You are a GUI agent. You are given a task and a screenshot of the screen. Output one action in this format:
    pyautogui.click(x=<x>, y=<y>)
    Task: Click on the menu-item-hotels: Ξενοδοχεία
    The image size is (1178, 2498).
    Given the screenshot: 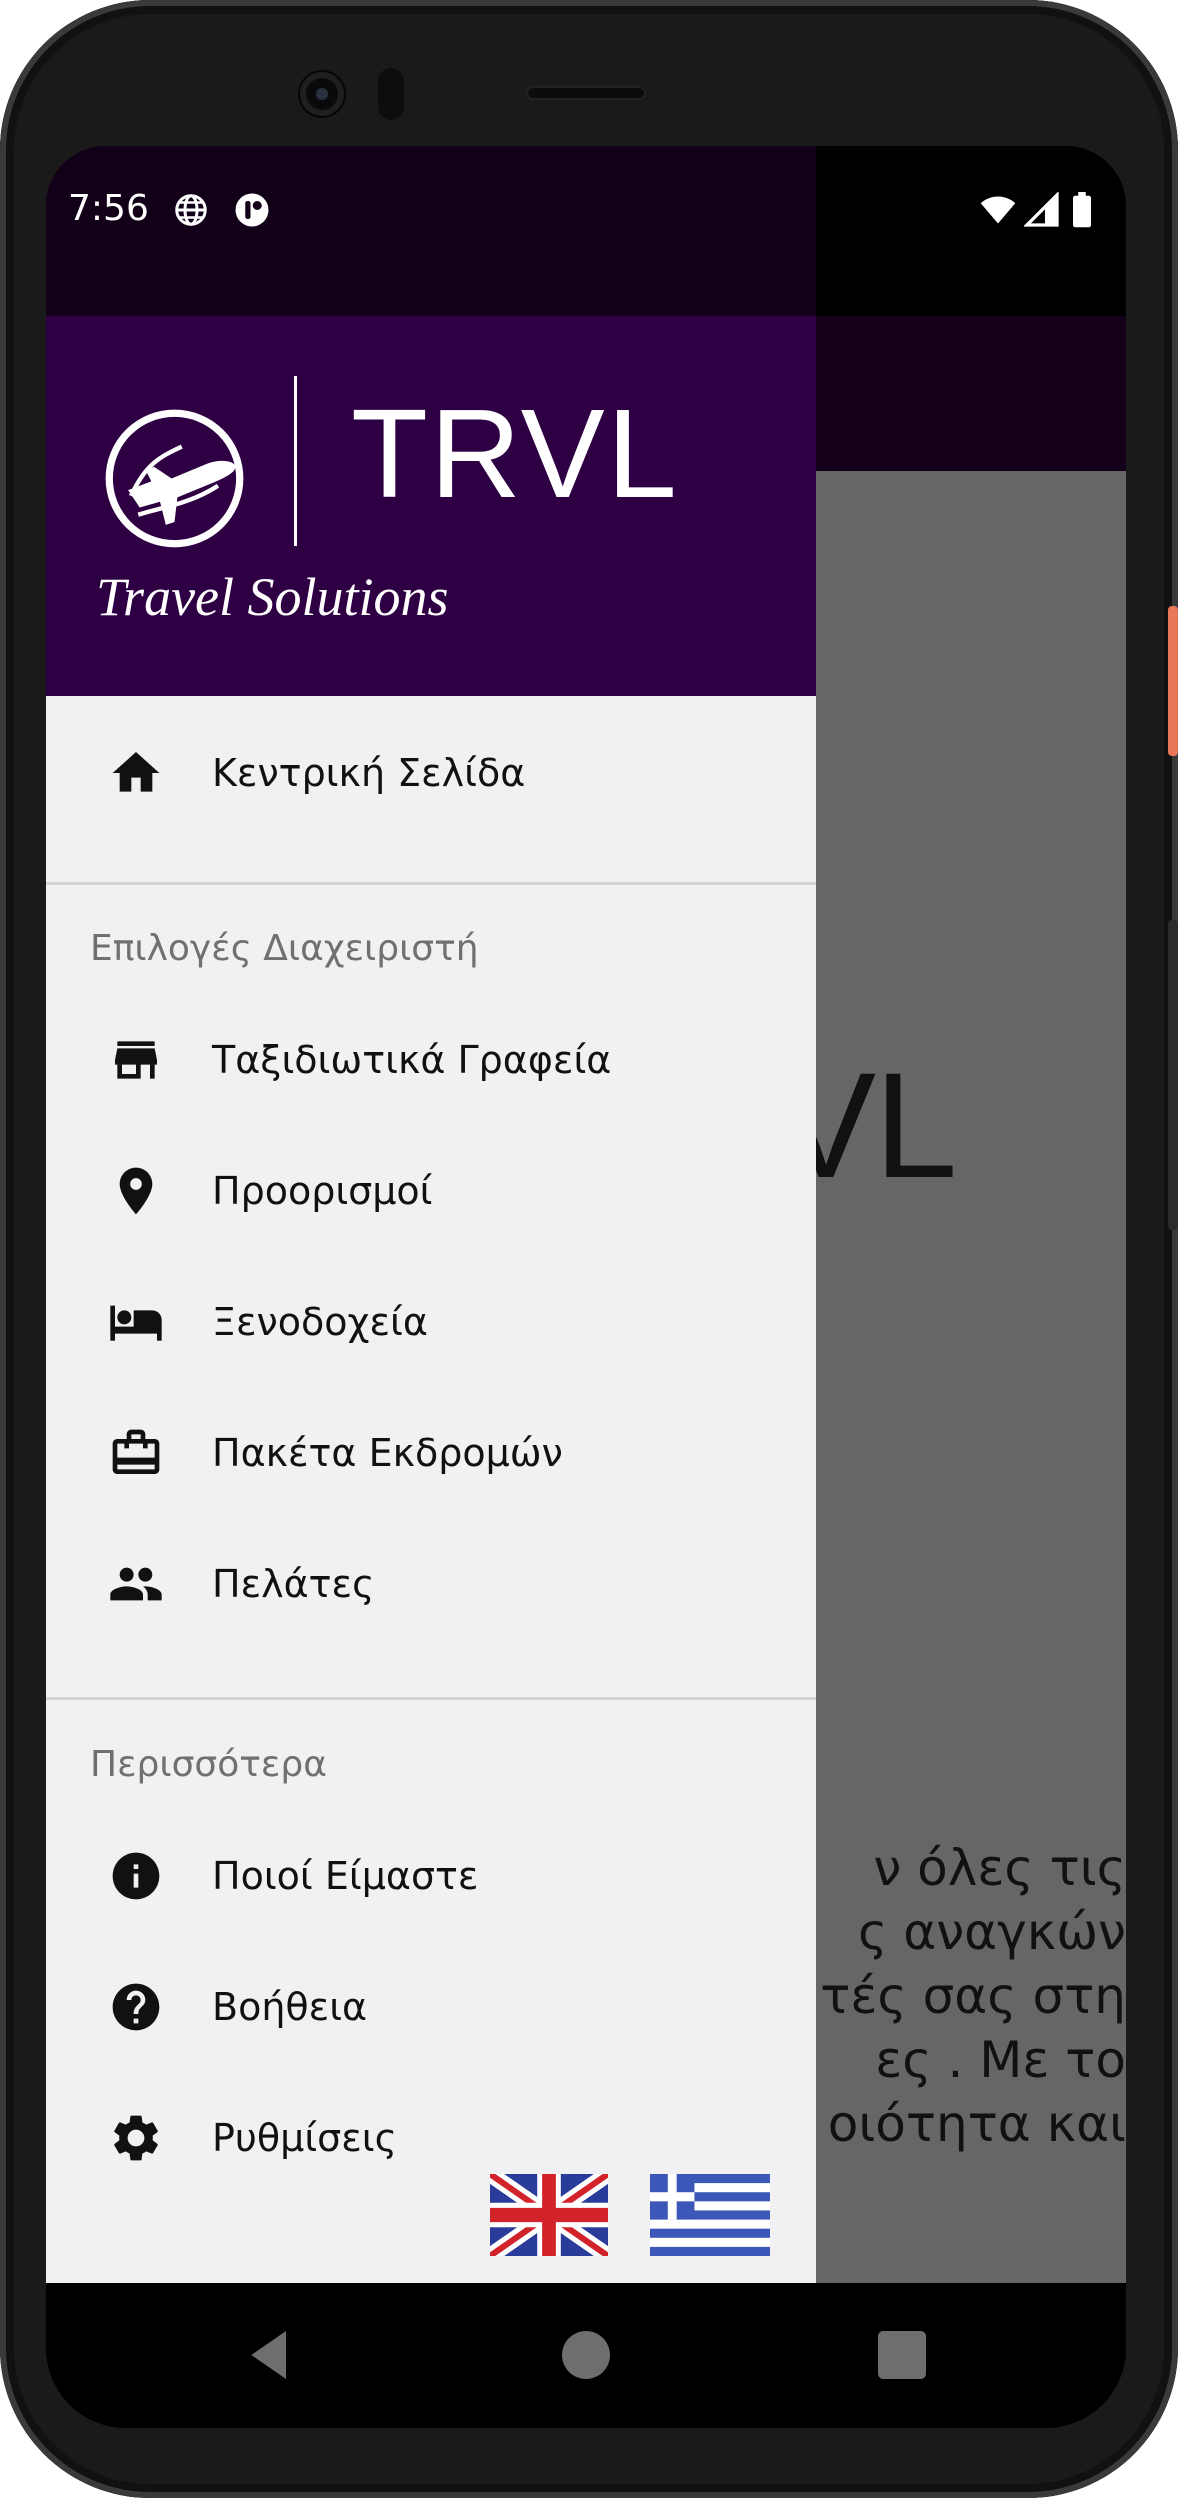 What is the action you would take?
    pyautogui.click(x=431, y=1322)
    